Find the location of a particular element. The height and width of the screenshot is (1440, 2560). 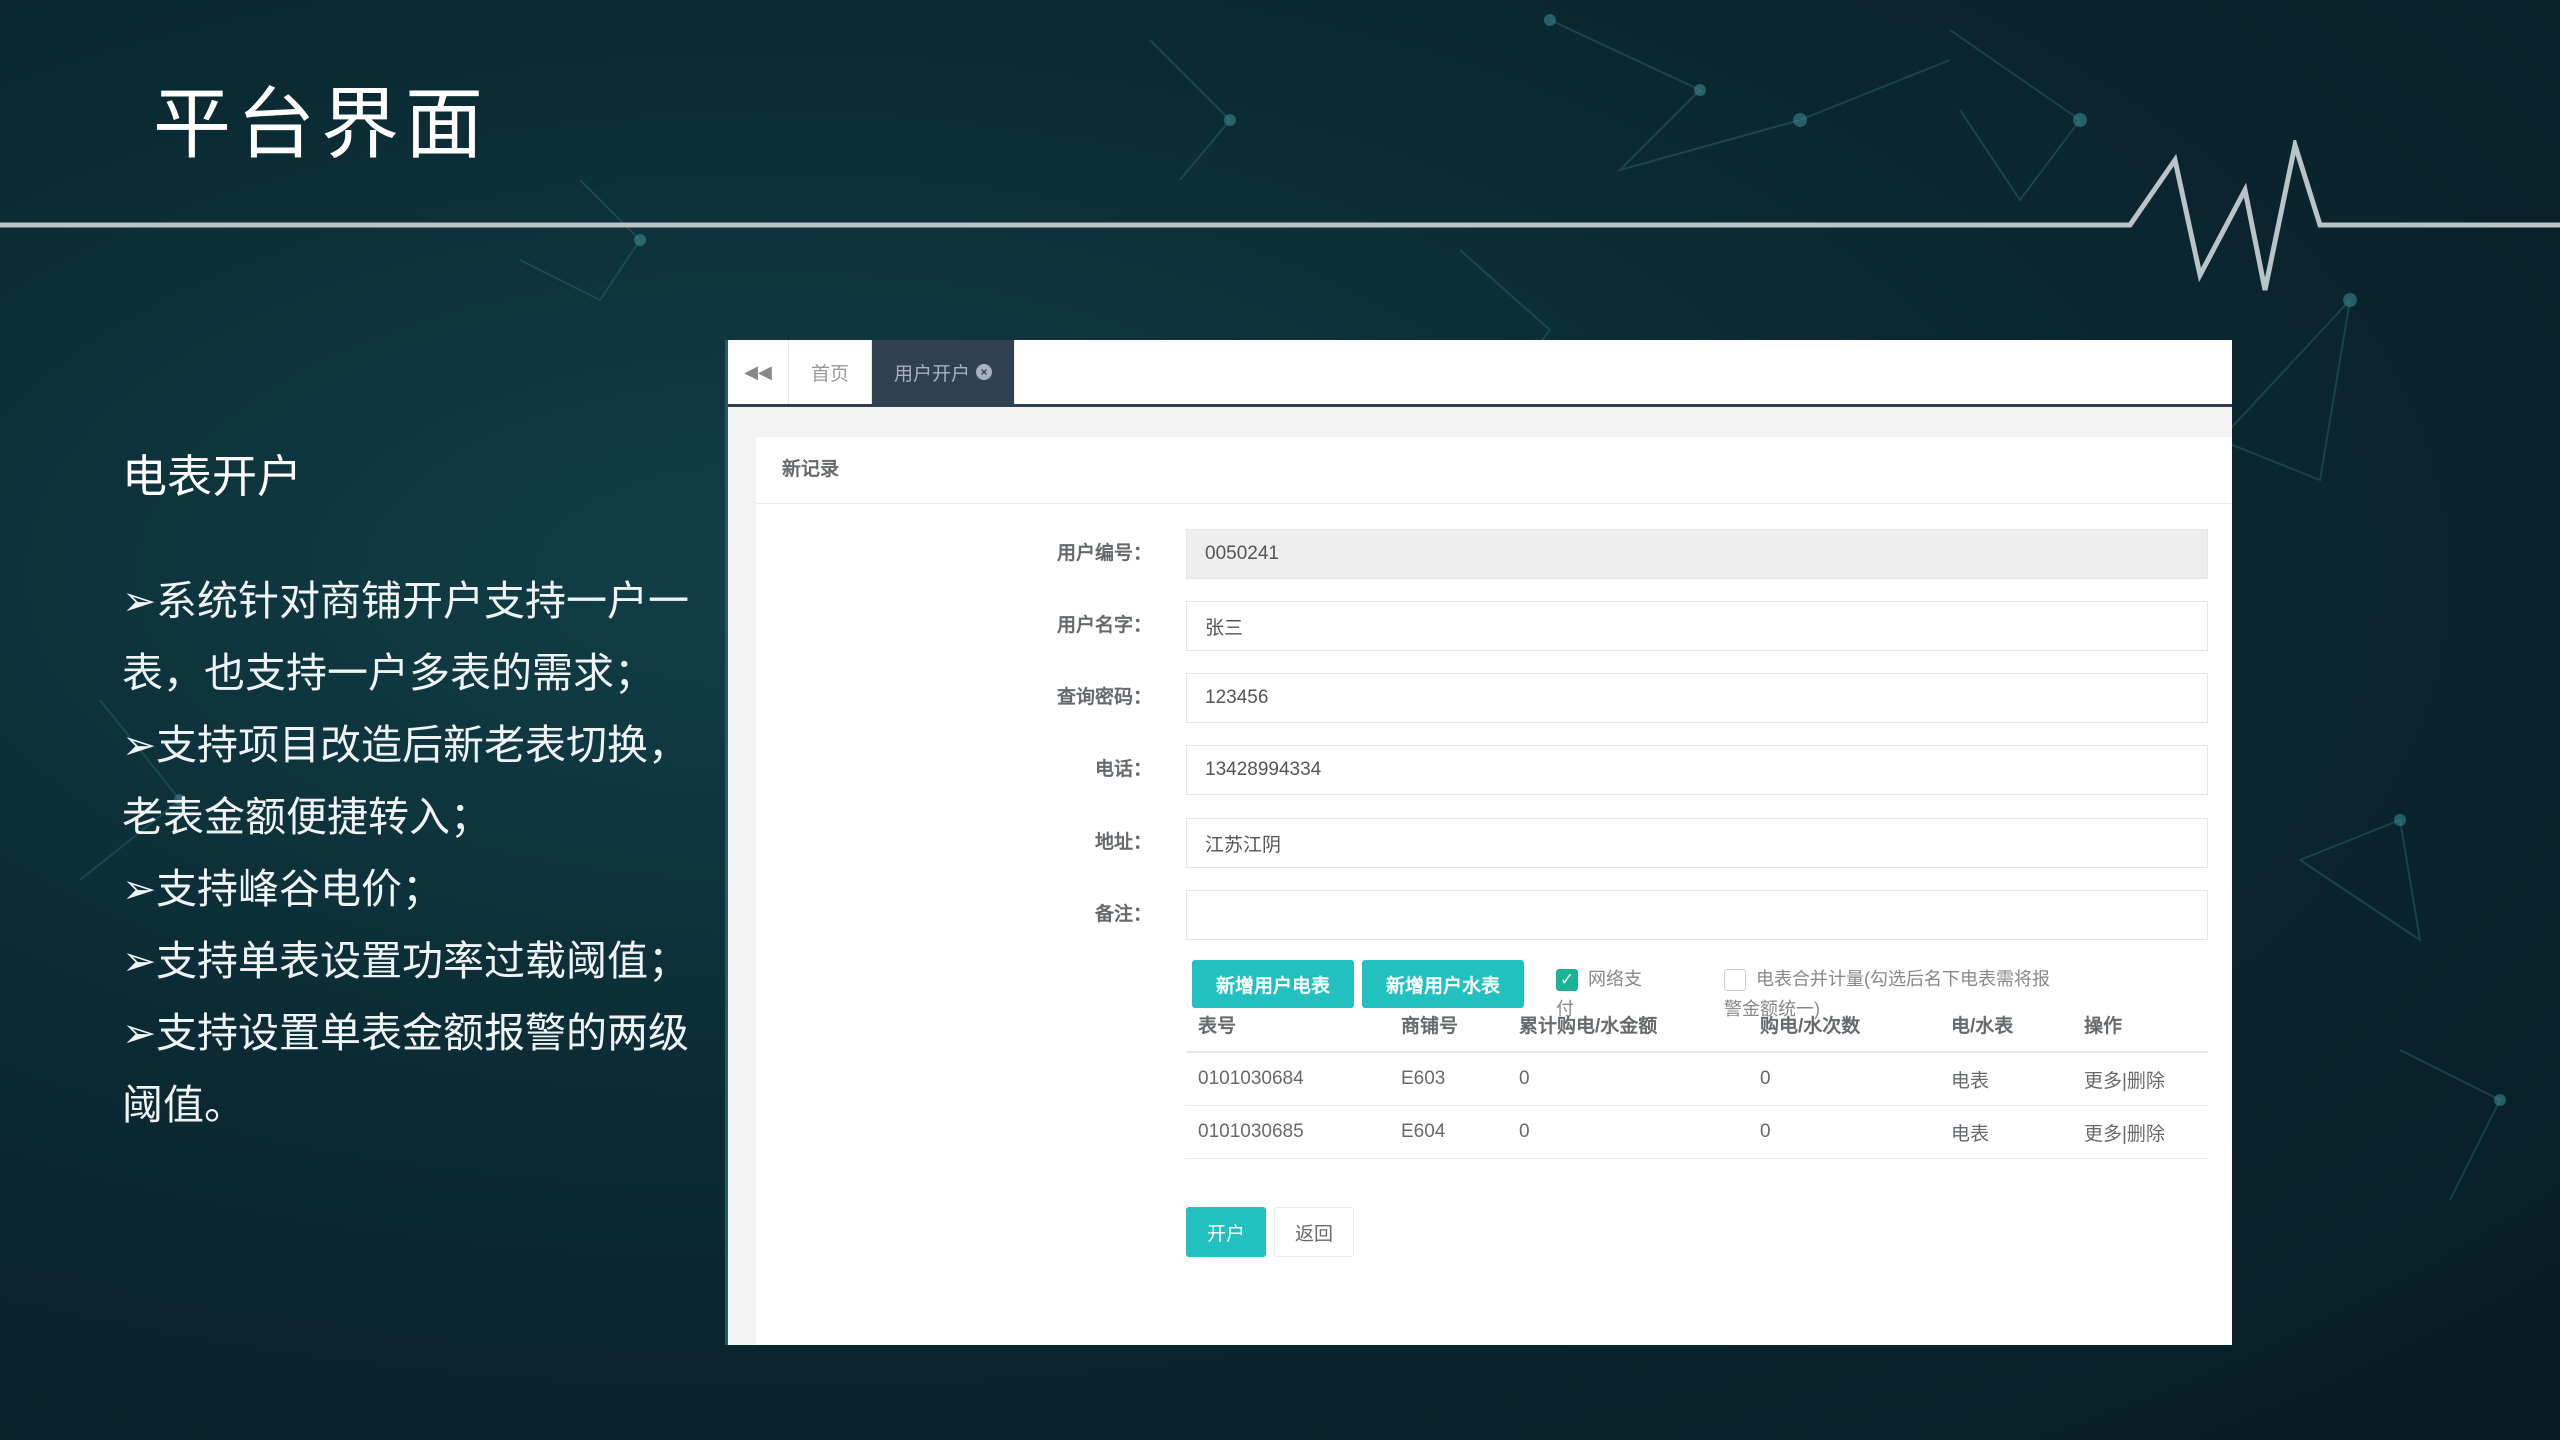

col-header-meter-type: 电/水表 is located at coordinates (2005, 1025).